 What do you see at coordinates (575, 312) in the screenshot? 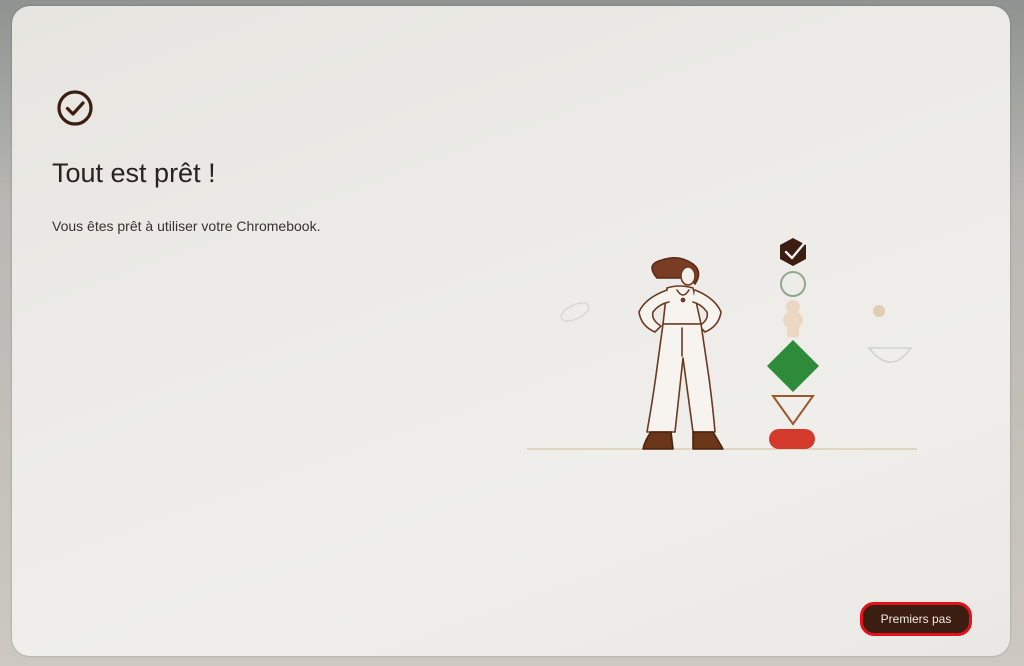
I see `faint-pill-shape` at bounding box center [575, 312].